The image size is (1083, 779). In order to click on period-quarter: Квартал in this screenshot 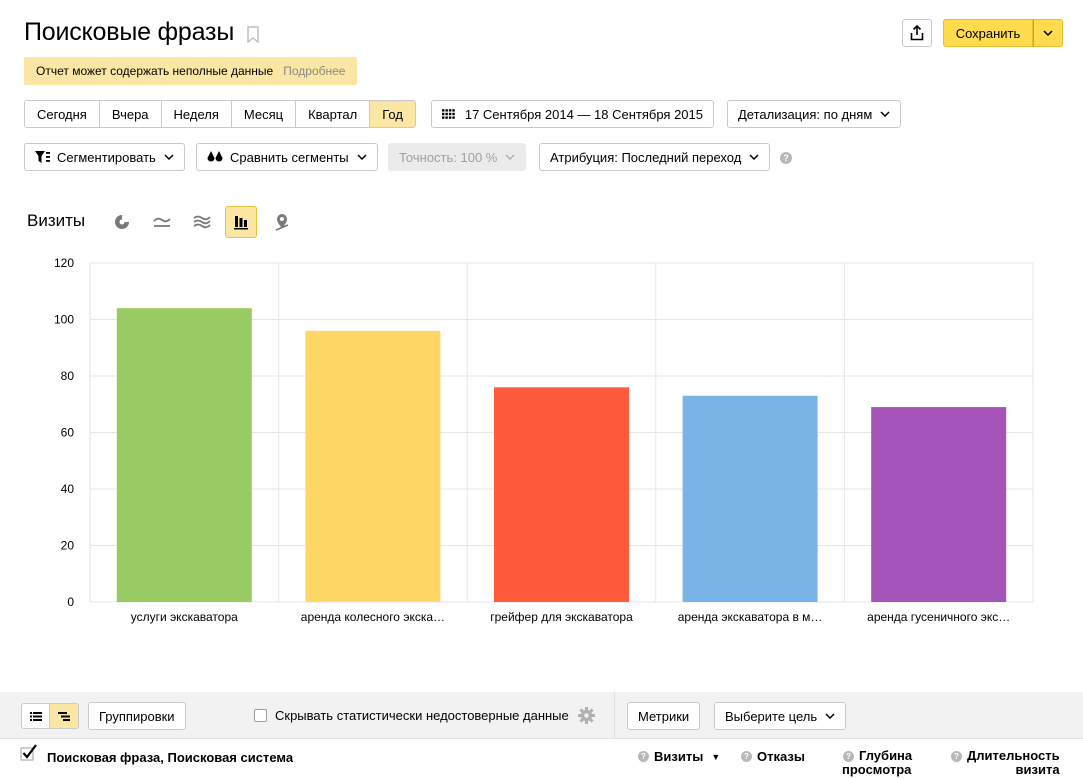, I will do `click(333, 114)`.